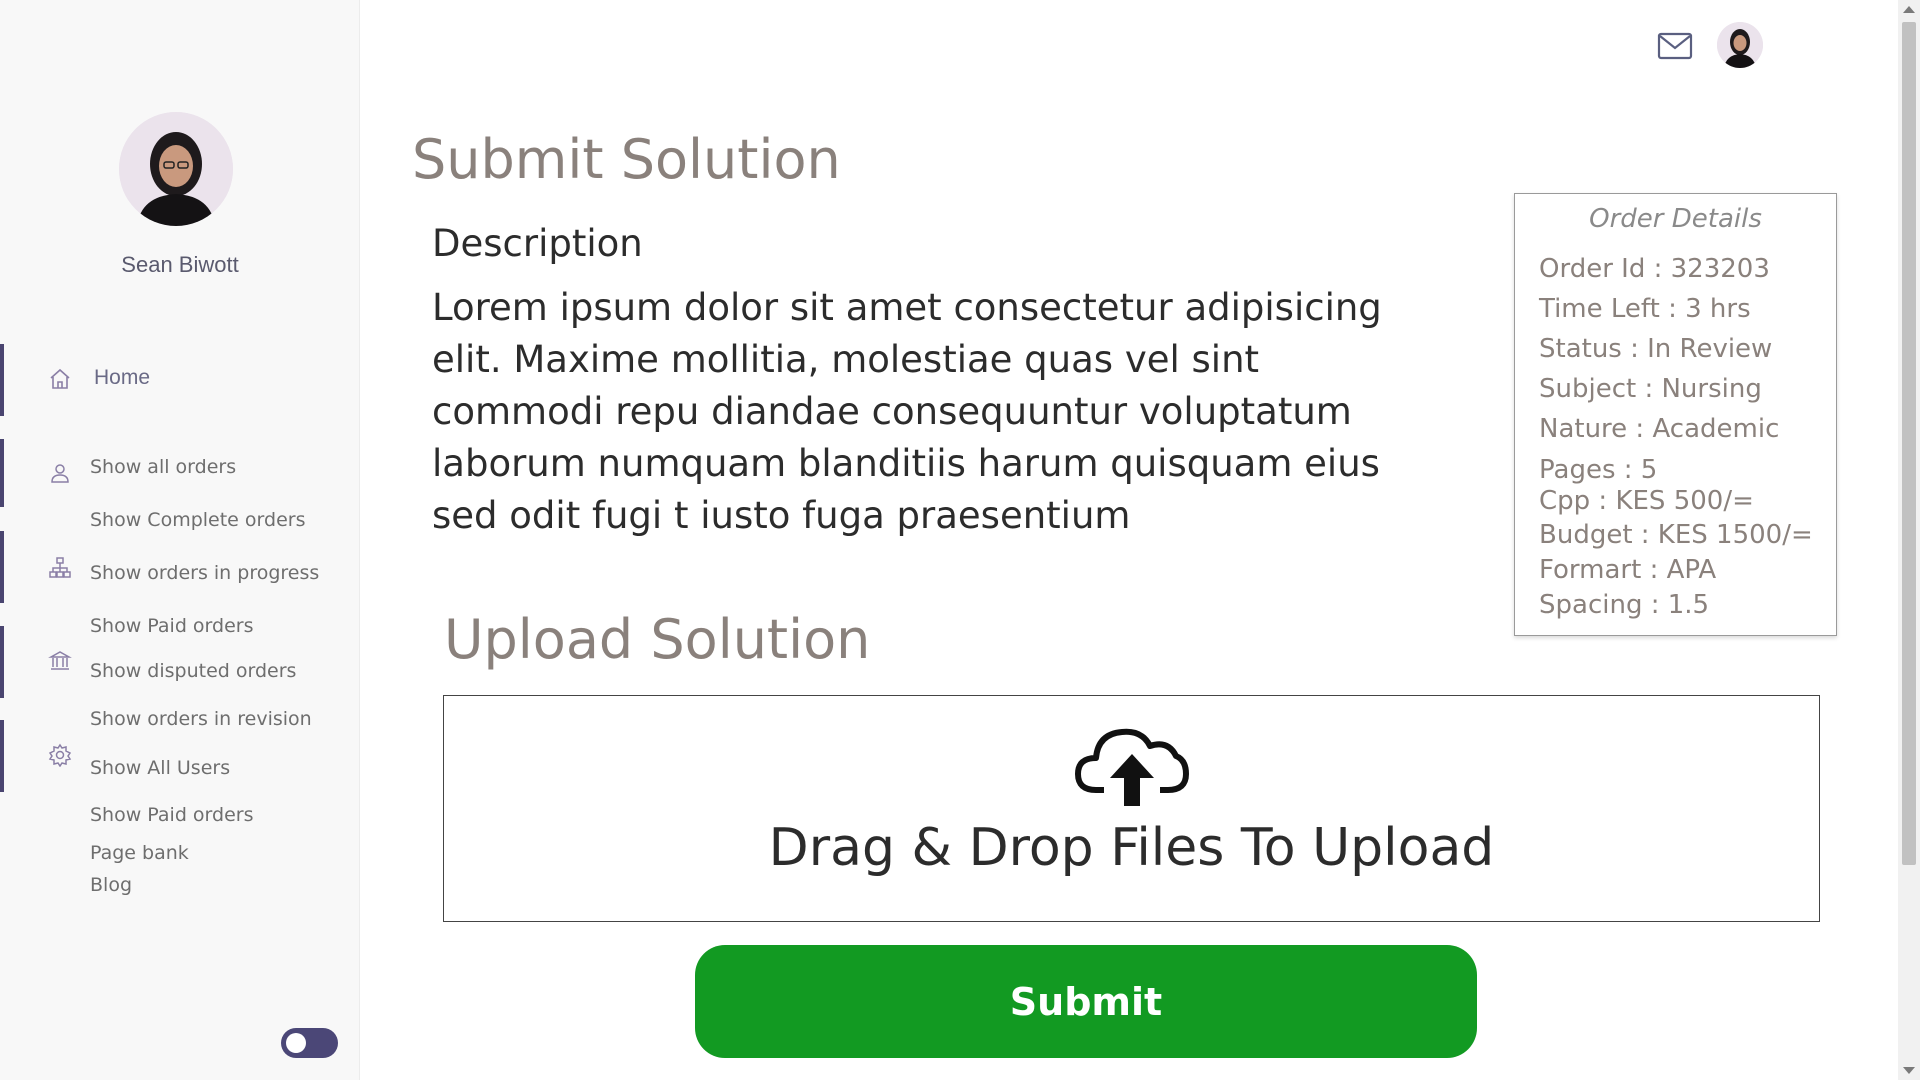 This screenshot has width=1920, height=1080. Describe the element at coordinates (197, 520) in the screenshot. I see `sidebar-item-complete-orders: Show Complete orders` at that location.